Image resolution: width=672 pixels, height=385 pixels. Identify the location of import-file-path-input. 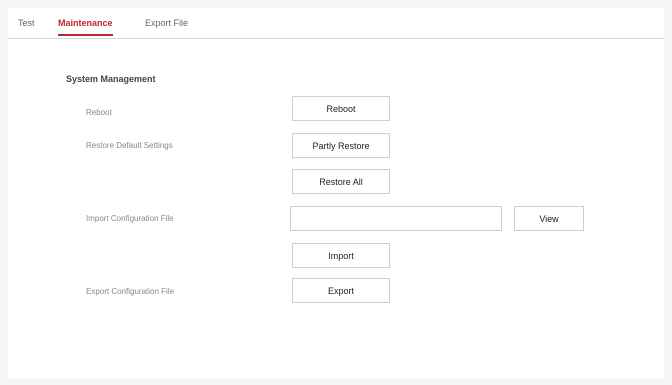
(396, 218).